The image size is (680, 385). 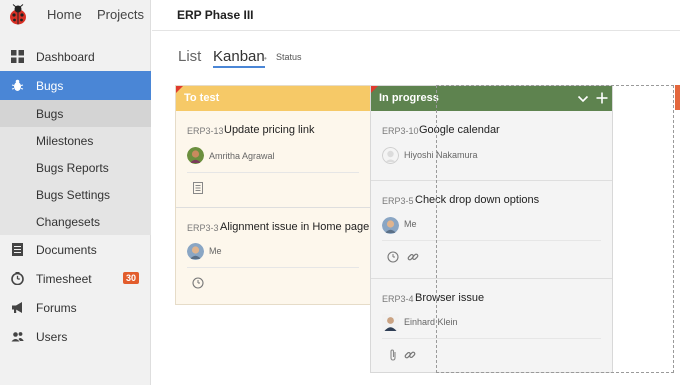 What do you see at coordinates (65, 57) in the screenshot?
I see `sidebar-item-label: Dashboard` at bounding box center [65, 57].